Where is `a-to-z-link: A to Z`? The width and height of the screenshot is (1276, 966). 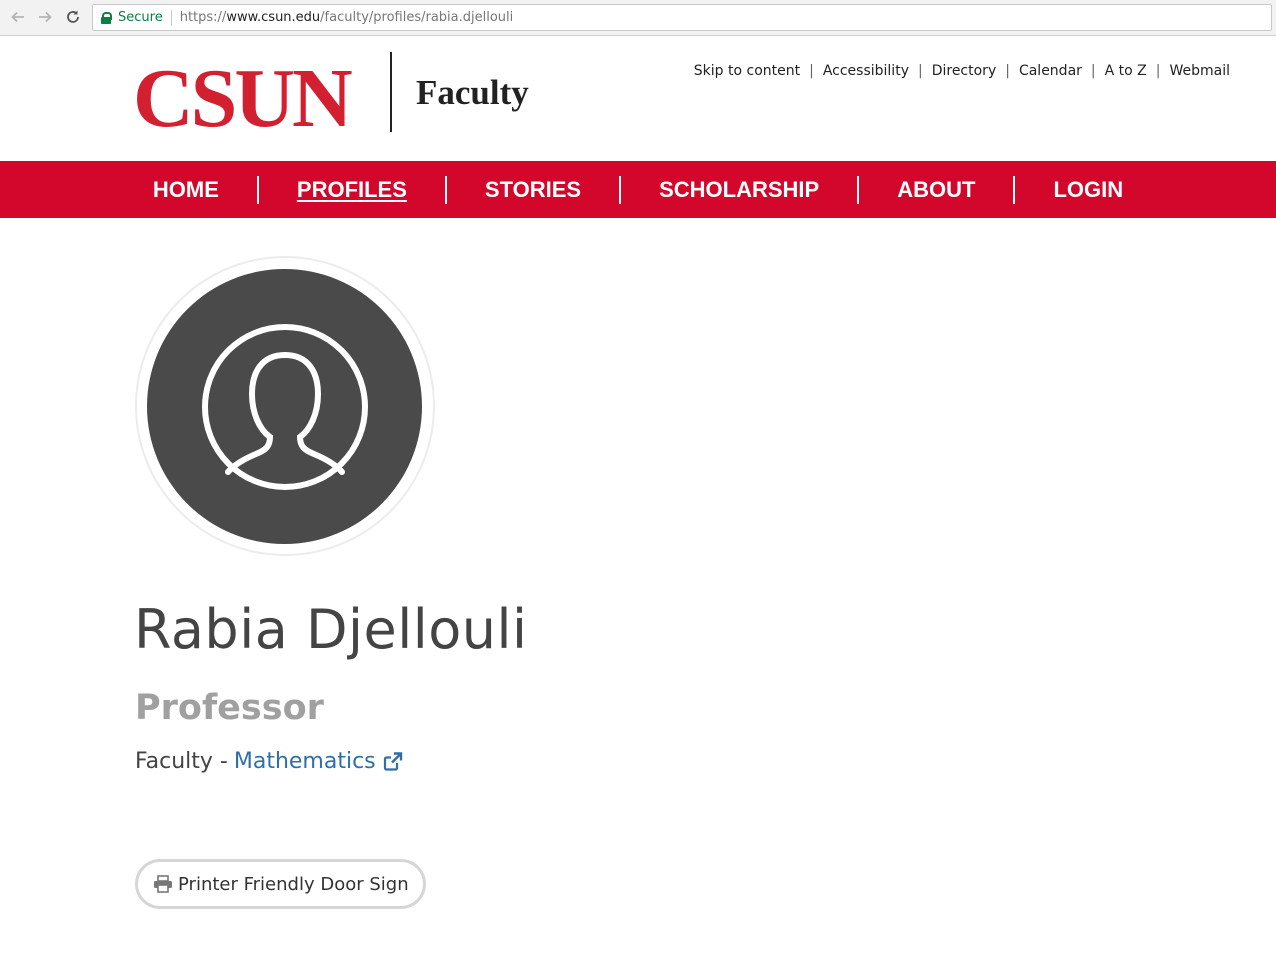 a-to-z-link: A to Z is located at coordinates (1126, 71).